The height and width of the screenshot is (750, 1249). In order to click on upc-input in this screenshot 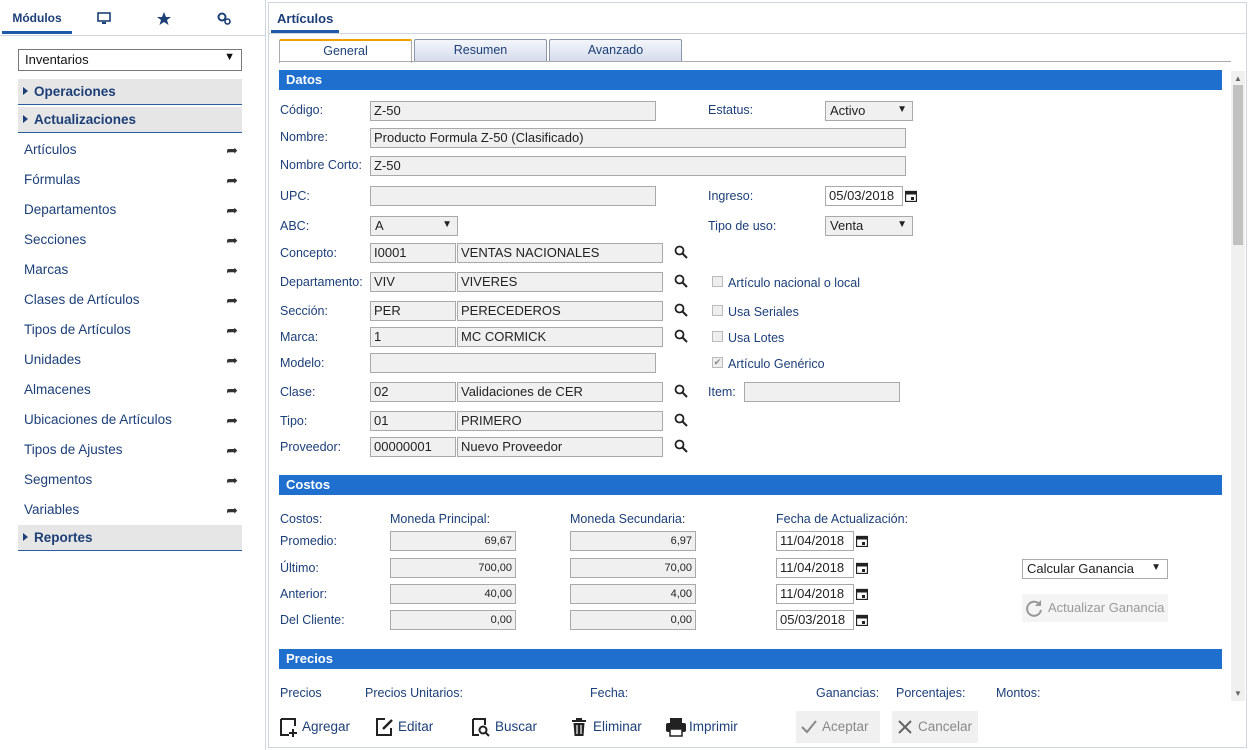, I will do `click(513, 196)`.